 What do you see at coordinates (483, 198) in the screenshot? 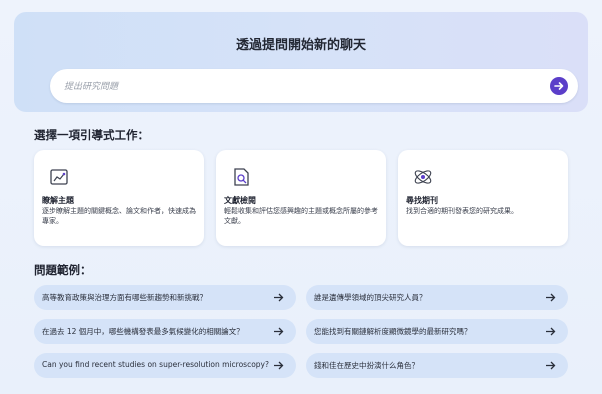
I see `workflow-card-journal: 尋找期刊 找到合適的期刊發表您的研究成果。` at bounding box center [483, 198].